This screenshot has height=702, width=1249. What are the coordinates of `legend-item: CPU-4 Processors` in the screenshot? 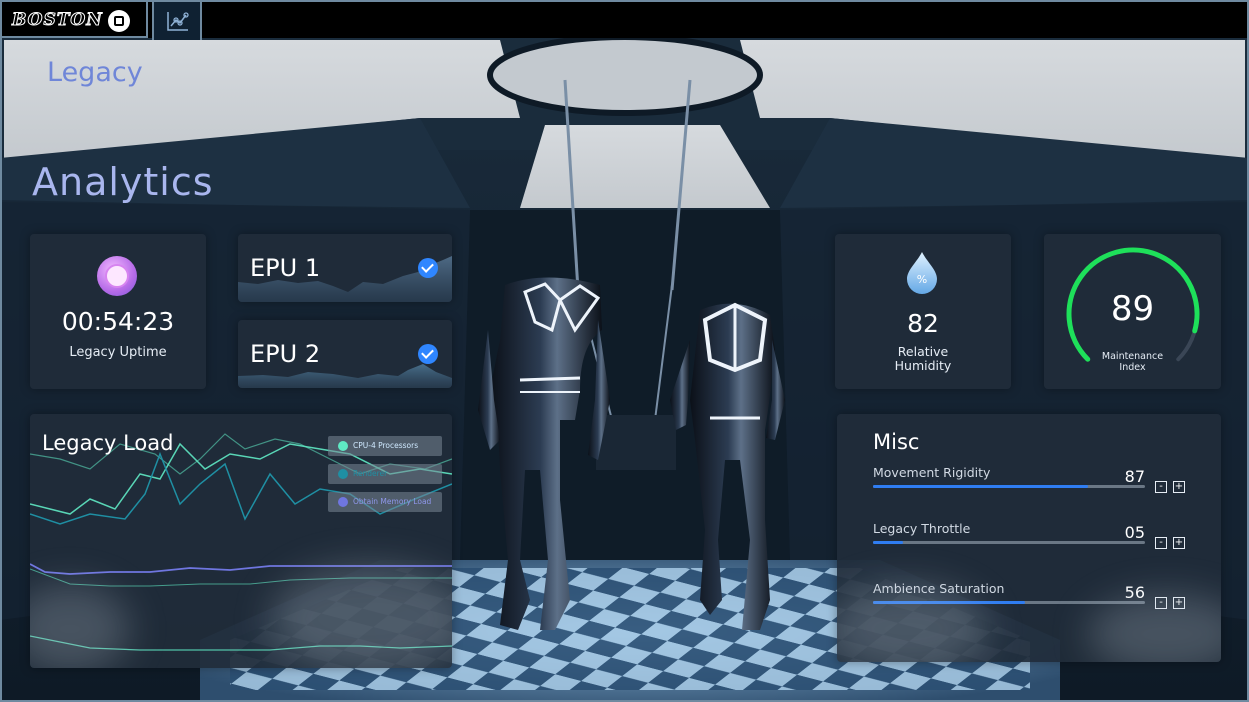 It's located at (385, 446).